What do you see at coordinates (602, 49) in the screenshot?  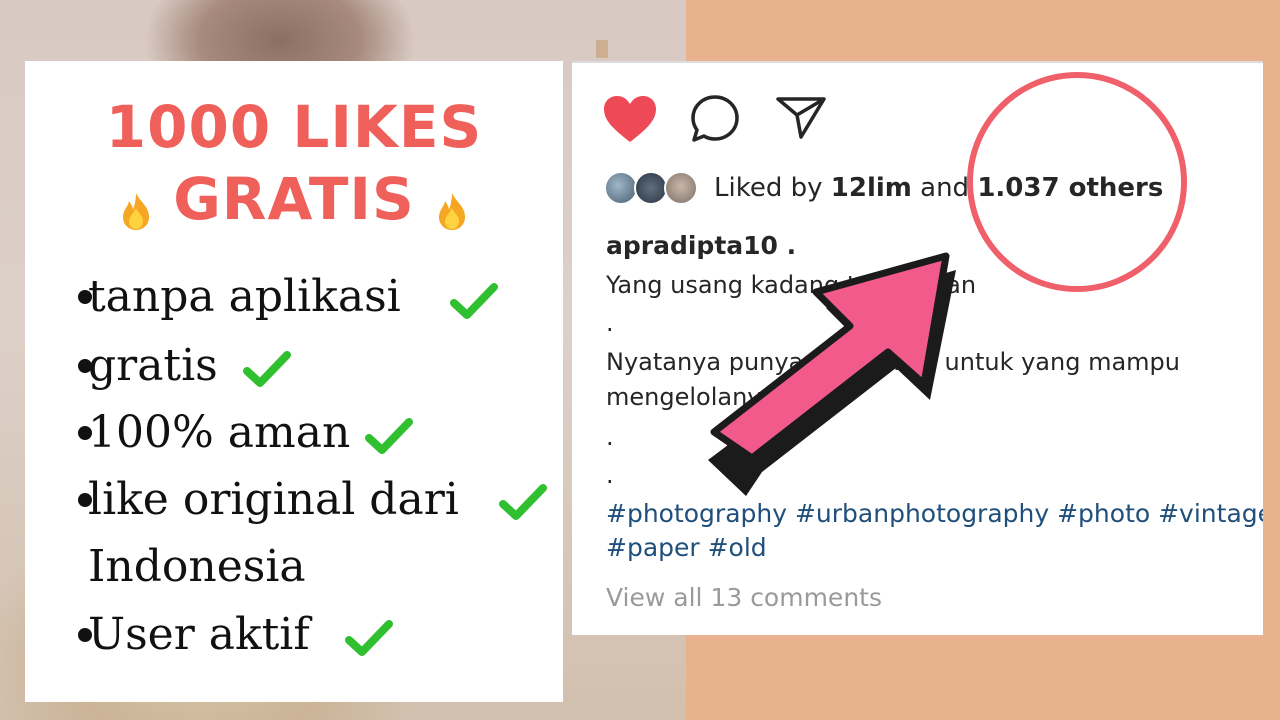 I see `background-ornament` at bounding box center [602, 49].